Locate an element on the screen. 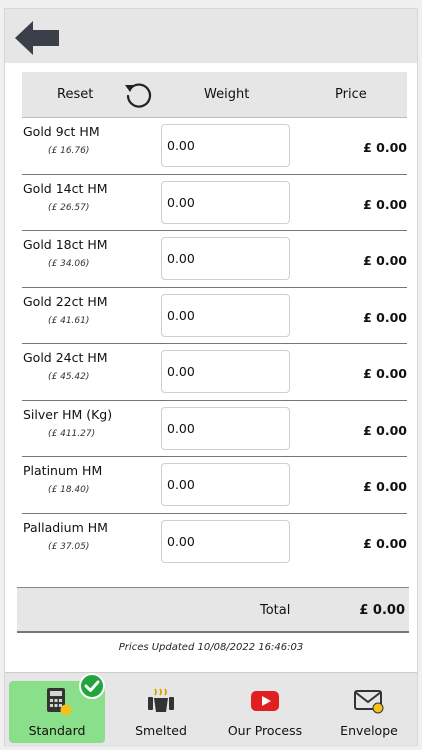  tab-envelope: Envelope is located at coordinates (369, 712).